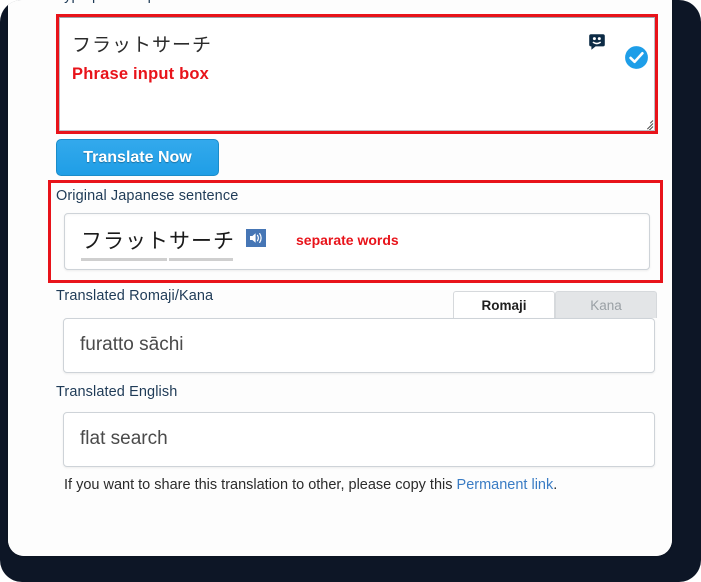 This screenshot has width=701, height=582. I want to click on translate-now-button: Translate Now, so click(137, 157).